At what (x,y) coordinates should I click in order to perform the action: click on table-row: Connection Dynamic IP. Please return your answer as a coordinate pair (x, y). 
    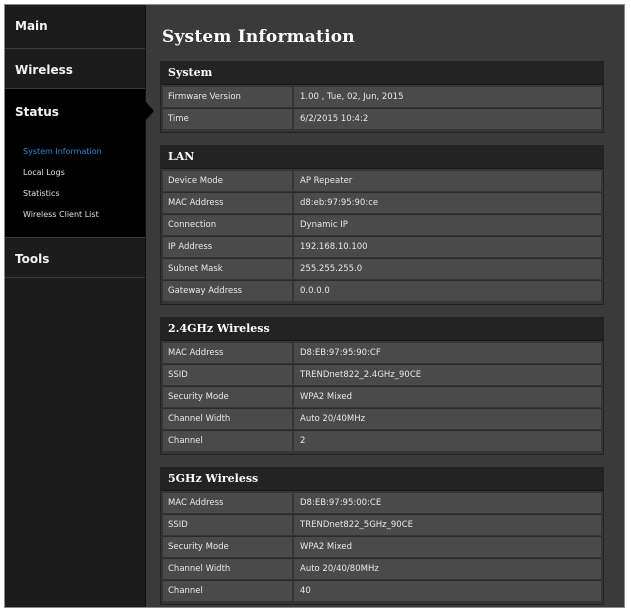
    Looking at the image, I should click on (382, 224).